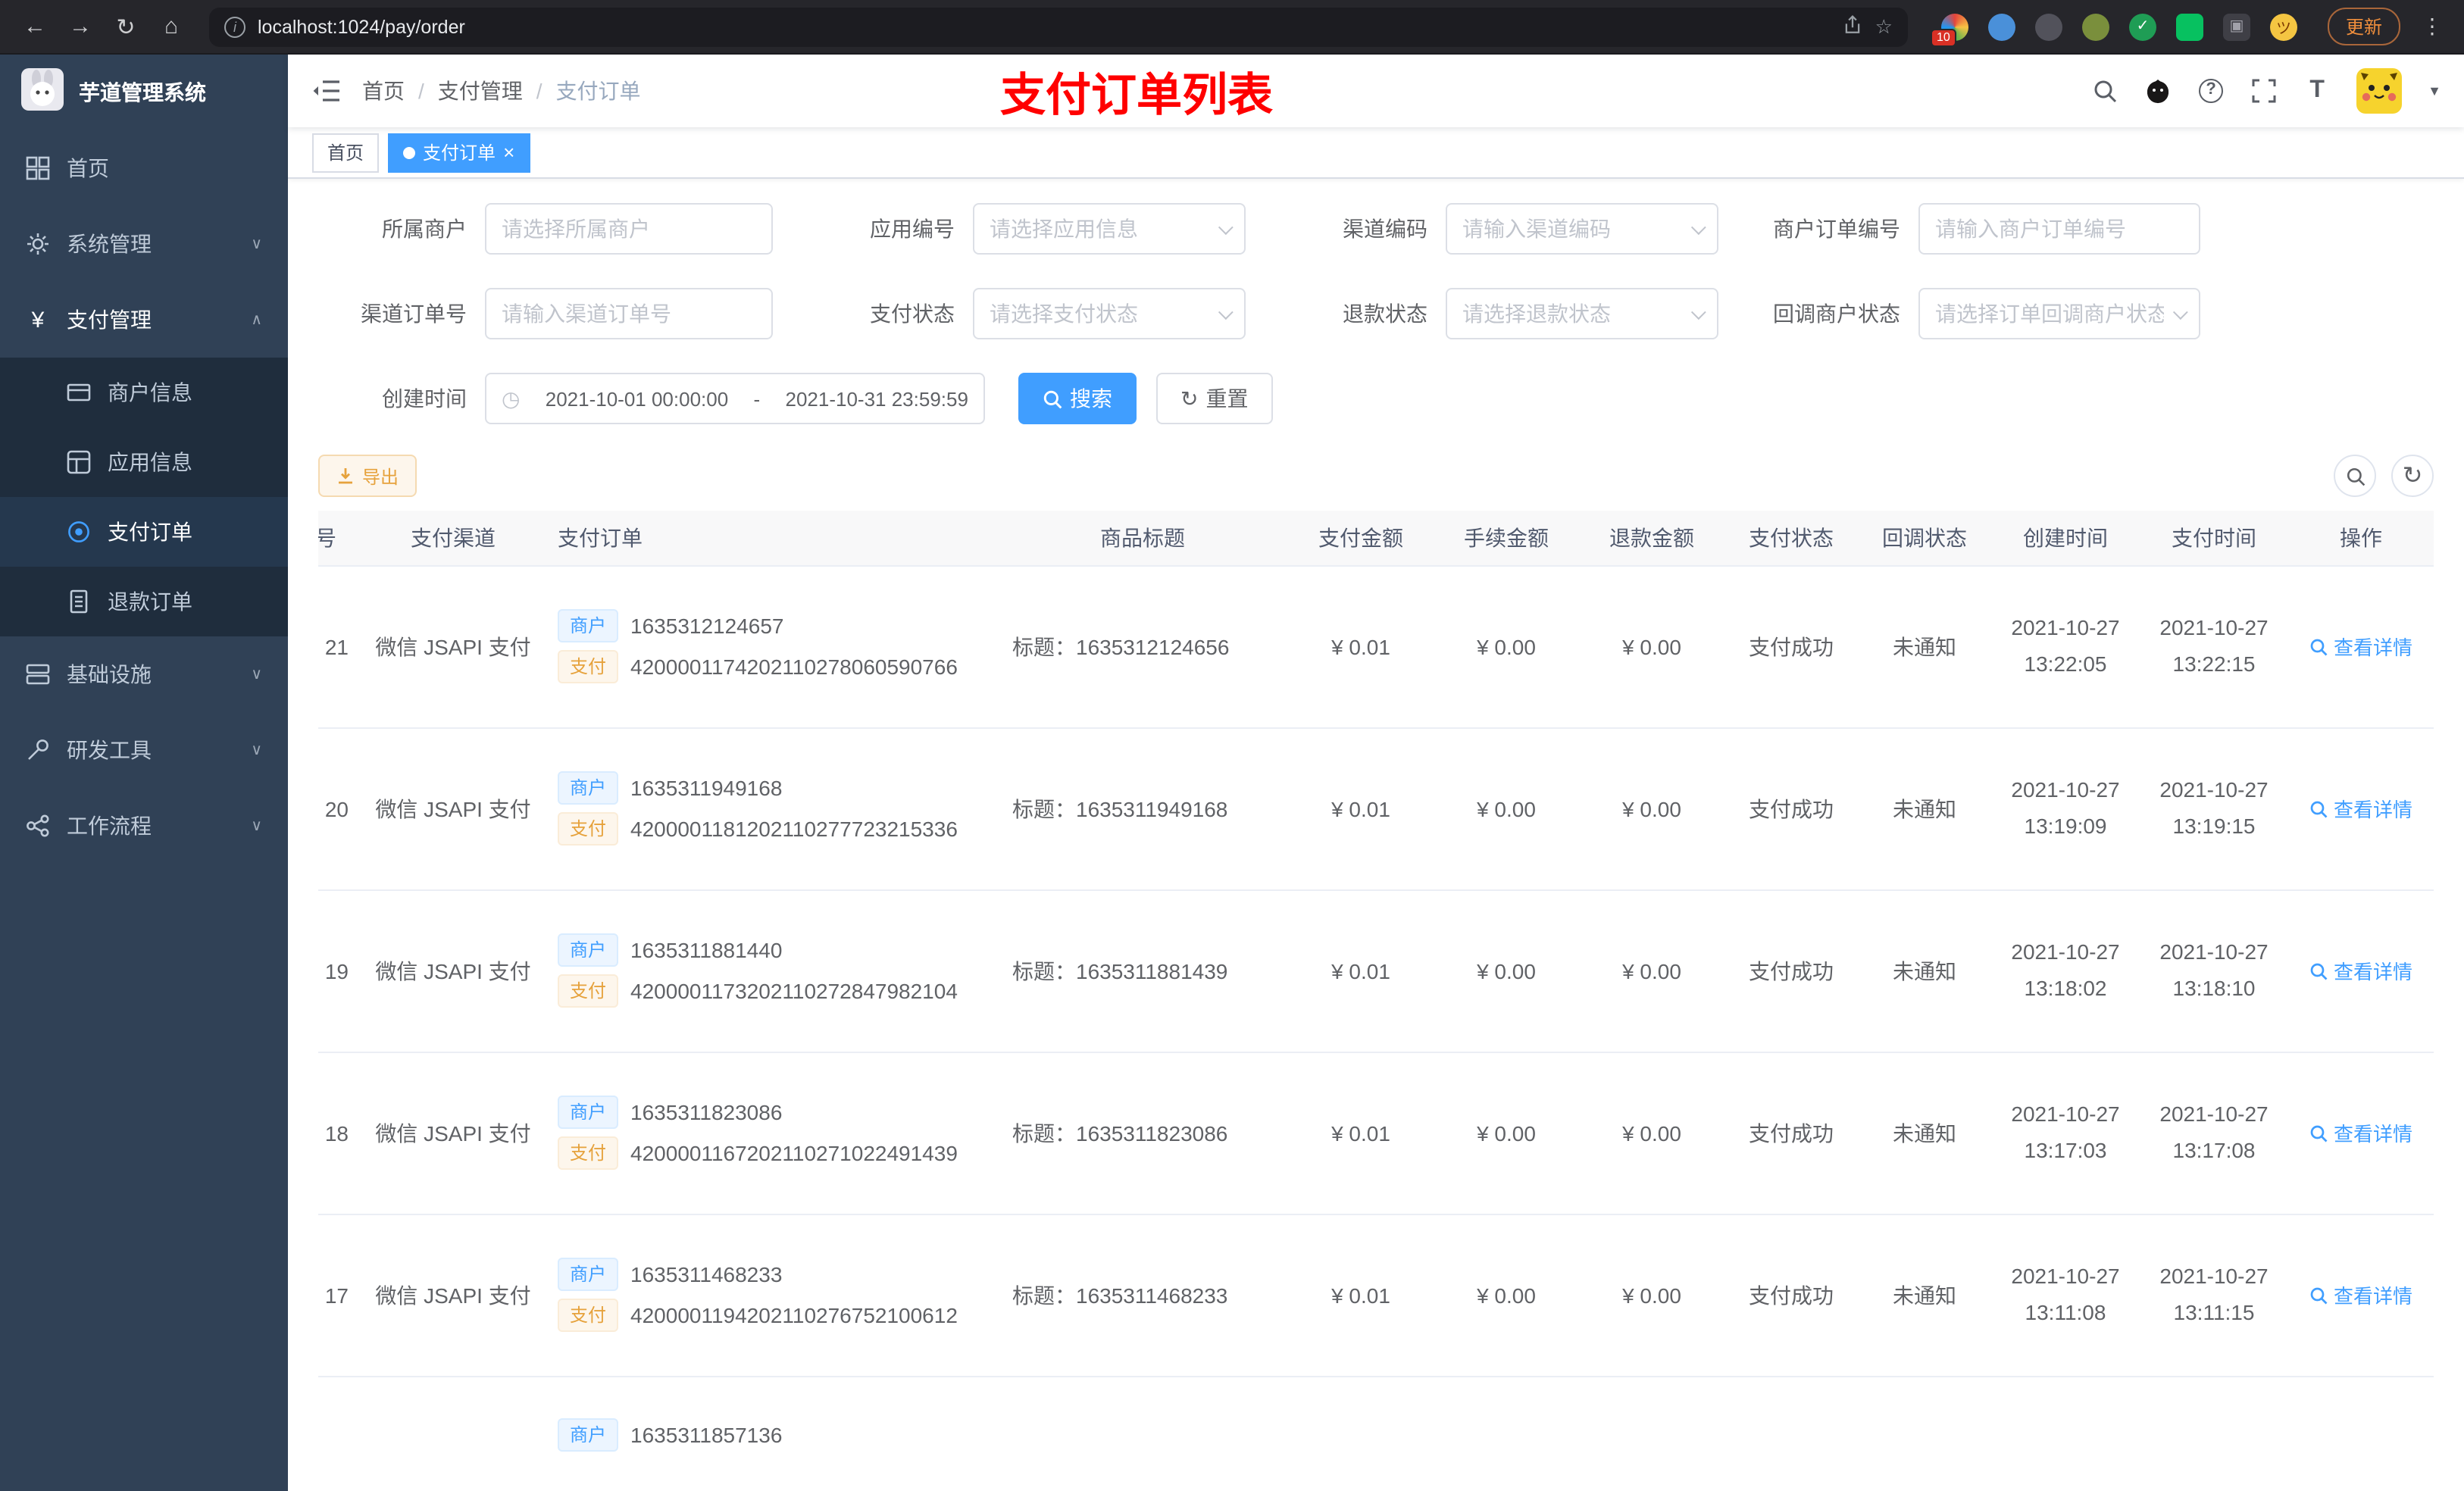 The height and width of the screenshot is (1491, 2464). I want to click on sidebar-item-devtools: 研发工具 ∨, so click(144, 750).